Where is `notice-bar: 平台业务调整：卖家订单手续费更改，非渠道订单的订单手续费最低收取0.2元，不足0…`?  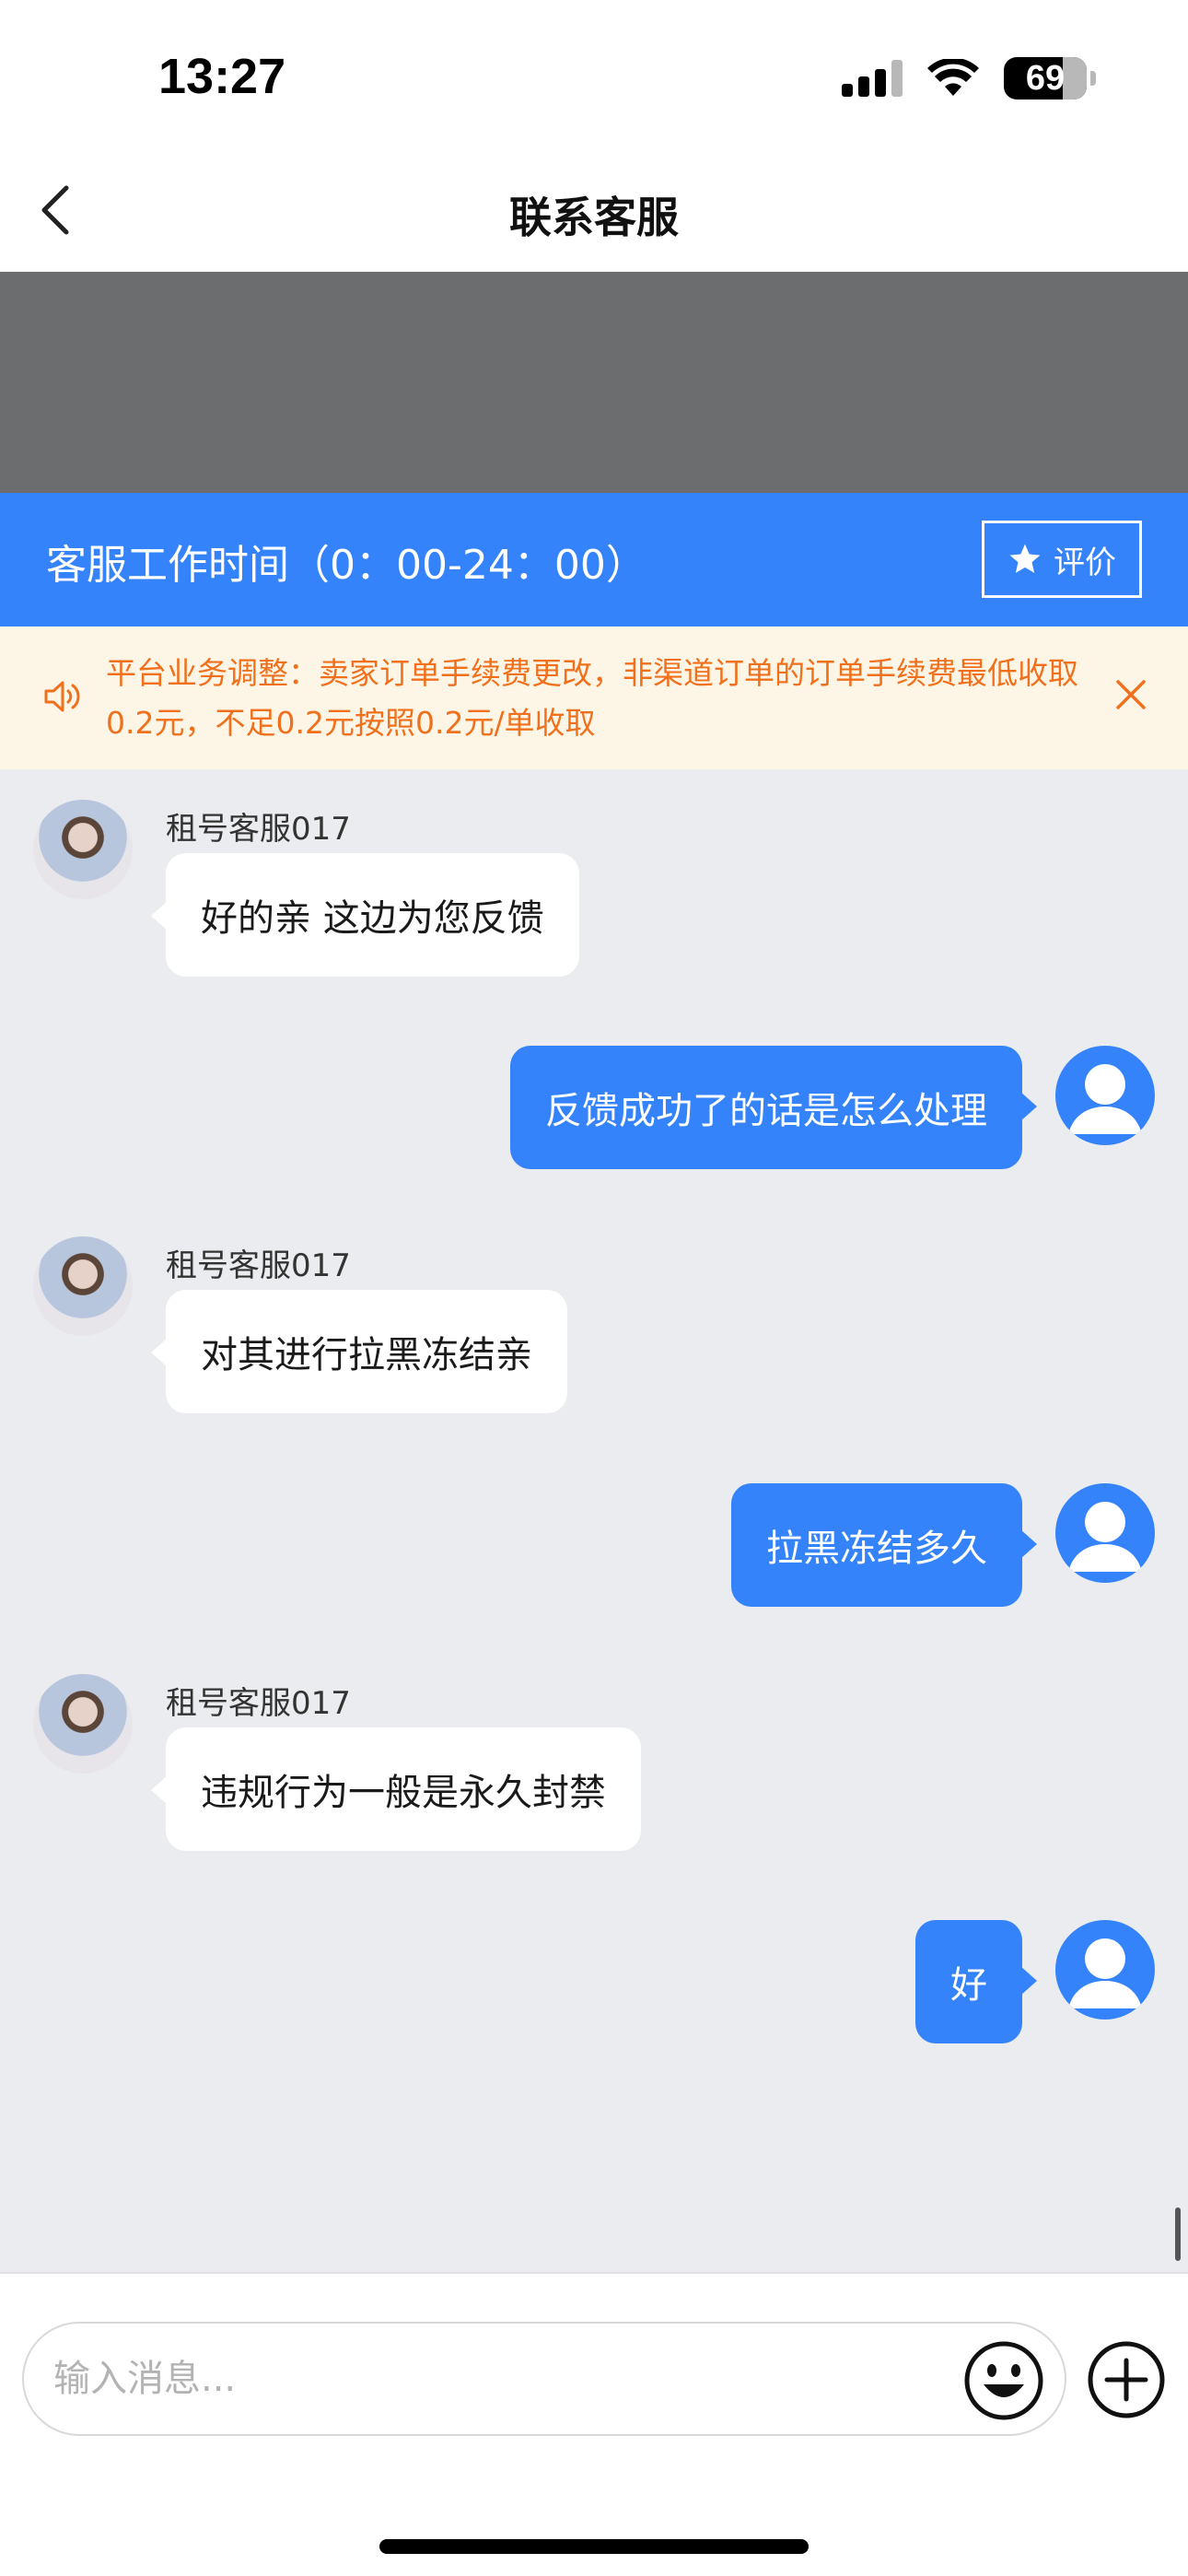
notice-bar: 平台业务调整：卖家订单手续费更改，非渠道订单的订单手续费最低收取0.2元，不足0… is located at coordinates (594, 697).